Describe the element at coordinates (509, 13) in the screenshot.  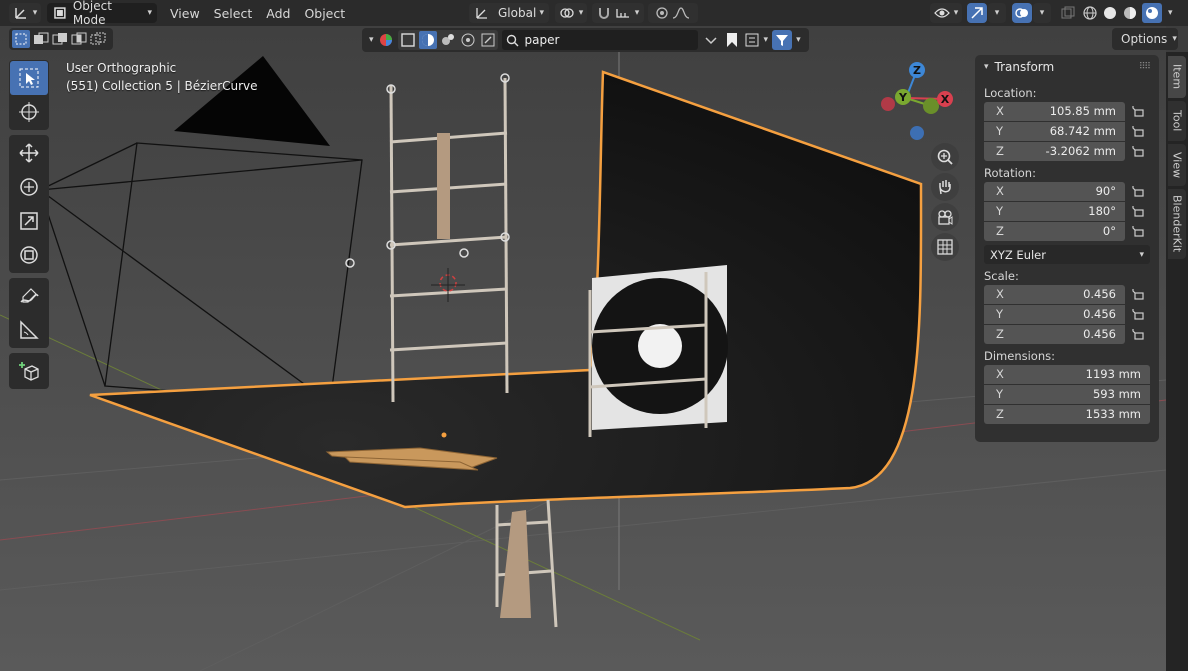
I see `transform-orientation-dropdown: Global ▾` at that location.